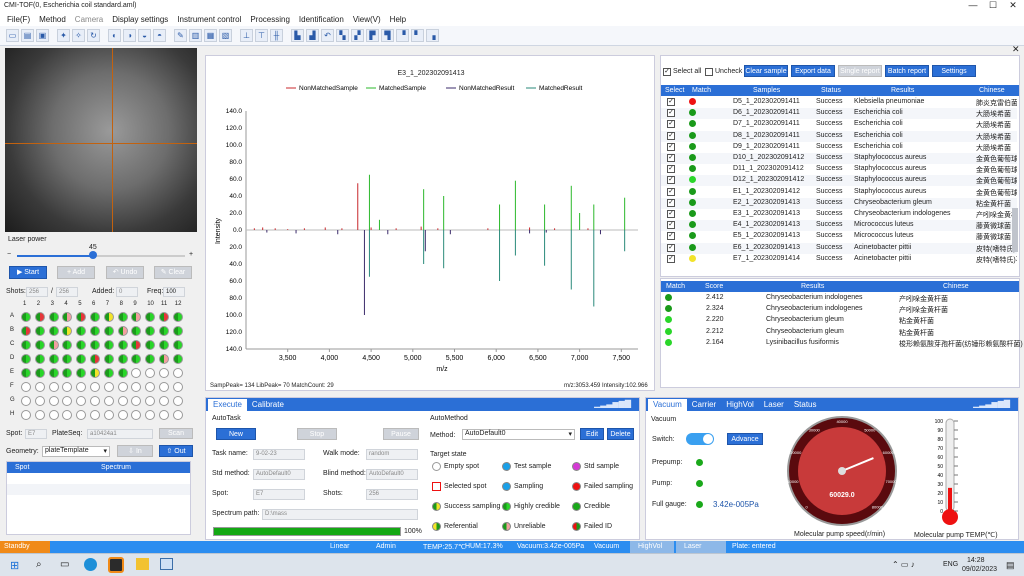  Describe the element at coordinates (392, 494) in the screenshot. I see `task-shots-input: 256` at that location.